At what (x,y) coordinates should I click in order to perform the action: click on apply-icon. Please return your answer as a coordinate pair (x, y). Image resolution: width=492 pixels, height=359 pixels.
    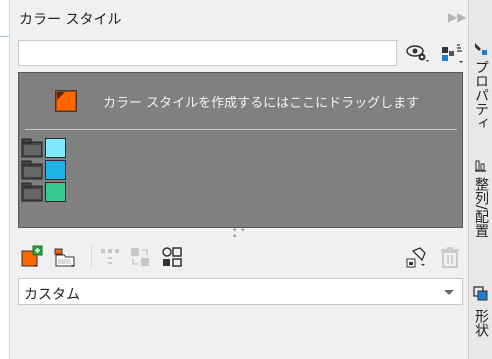
    Looking at the image, I should click on (140, 257).